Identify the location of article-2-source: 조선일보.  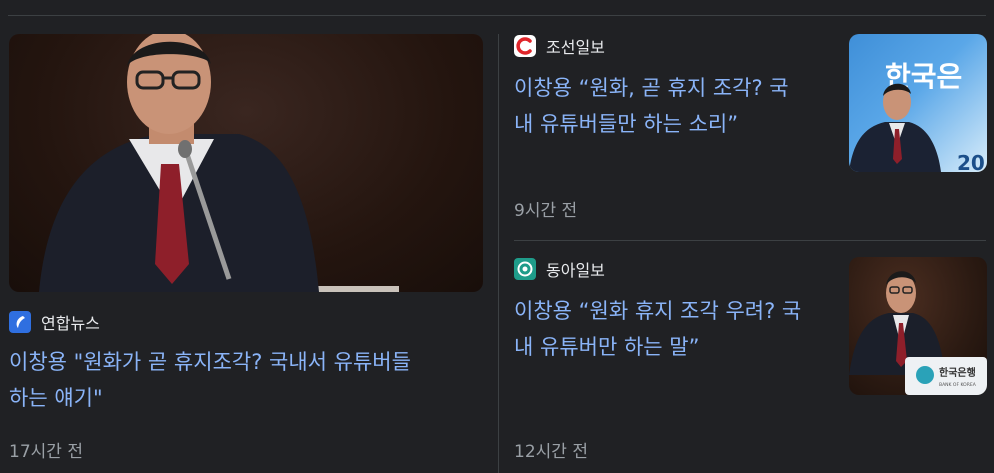
(559, 46).